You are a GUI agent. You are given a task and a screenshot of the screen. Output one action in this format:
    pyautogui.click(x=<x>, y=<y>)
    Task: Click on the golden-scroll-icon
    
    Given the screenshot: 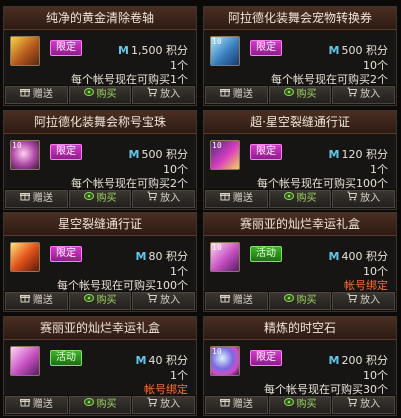 What is the action you would take?
    pyautogui.click(x=25, y=51)
    